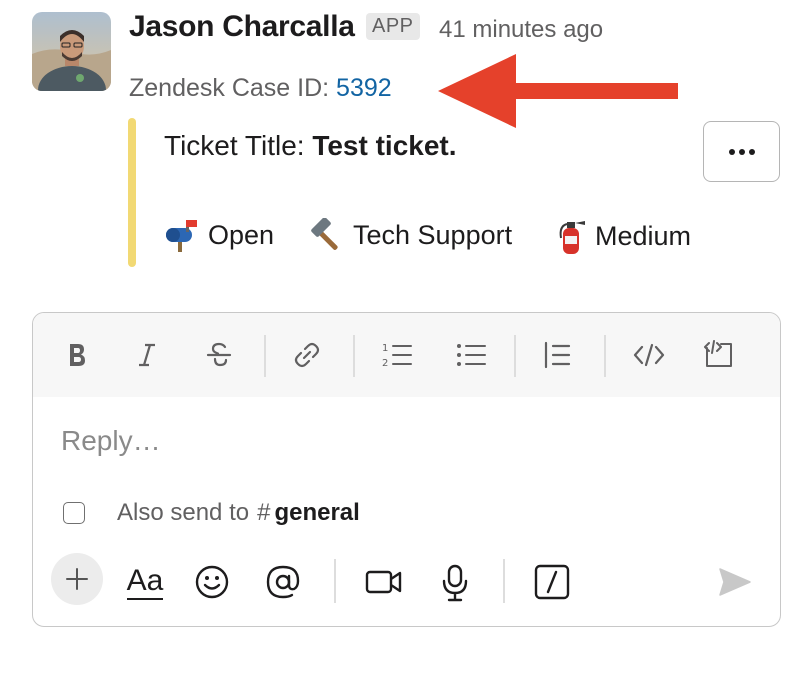 The width and height of the screenshot is (808, 678). I want to click on case-id-link: 5392, so click(364, 88).